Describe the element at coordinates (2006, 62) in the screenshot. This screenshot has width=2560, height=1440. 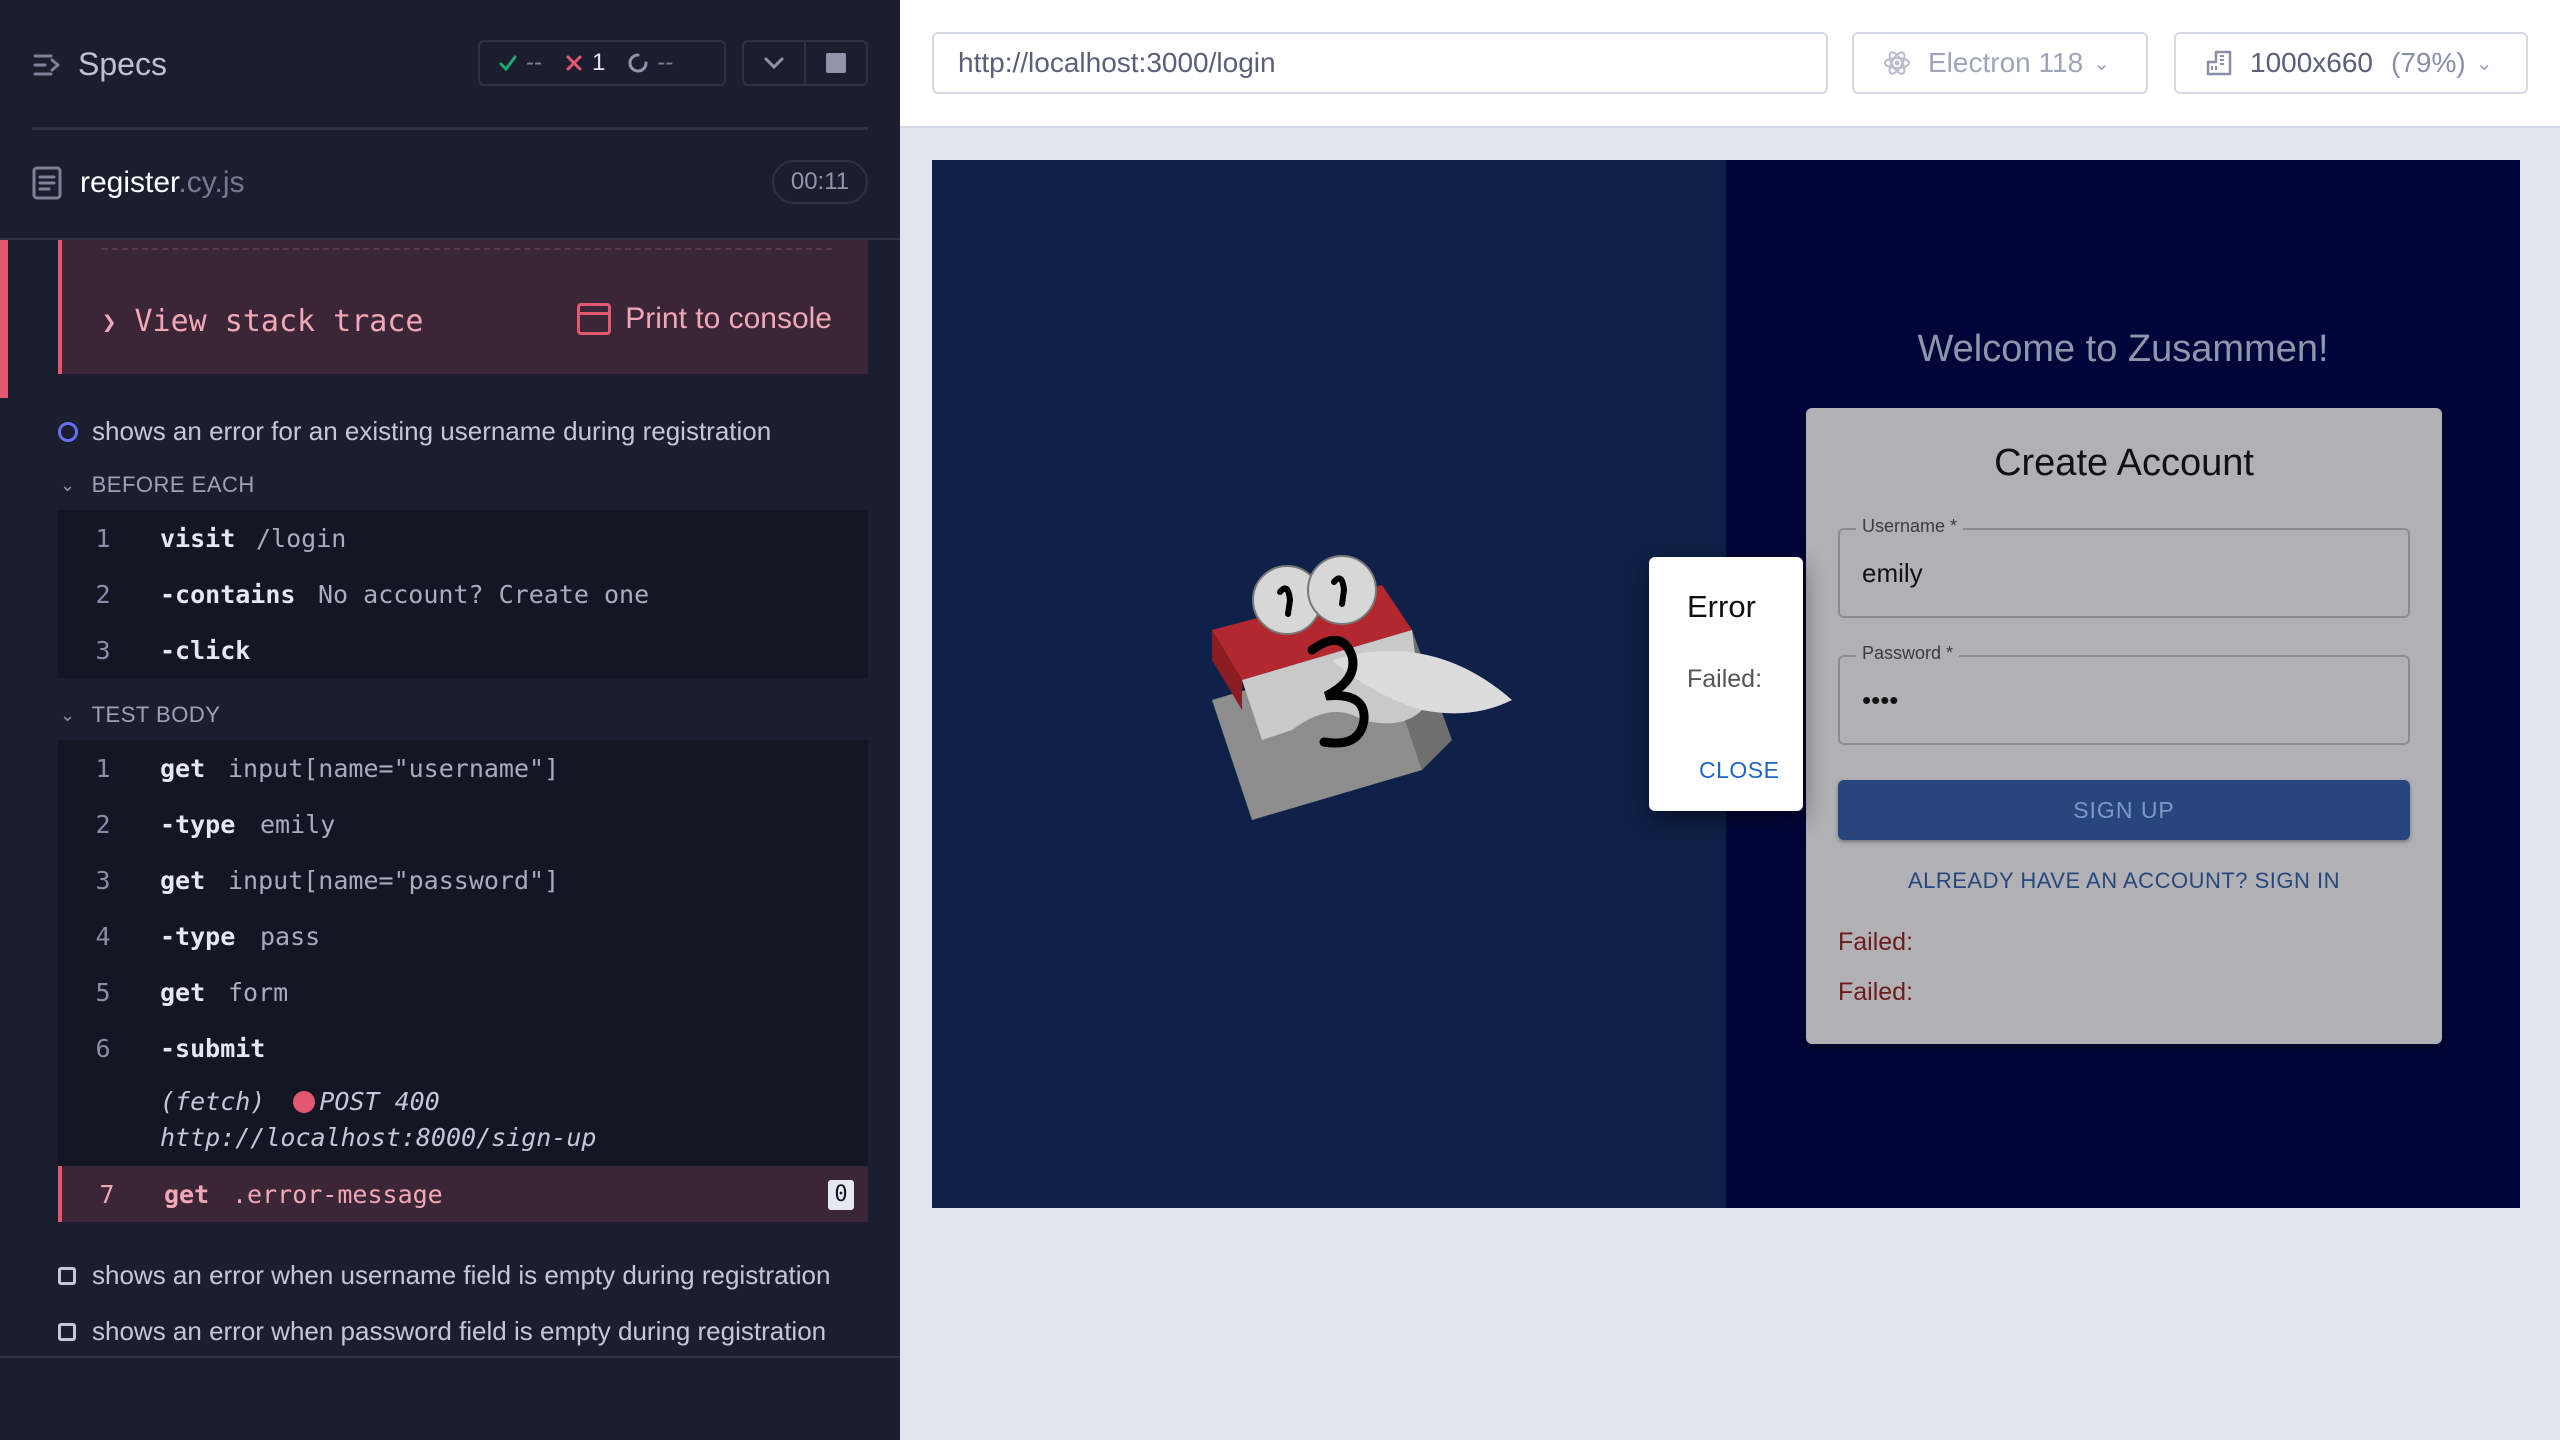
I see `browser-label: Electron 118` at that location.